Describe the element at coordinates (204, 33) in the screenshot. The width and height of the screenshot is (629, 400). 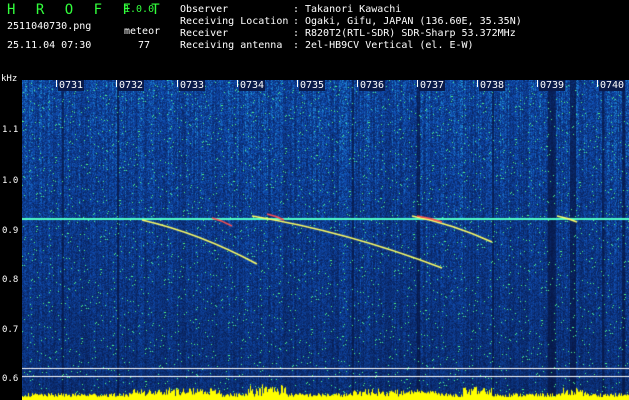
I see `info-label-receiver: Receiver` at that location.